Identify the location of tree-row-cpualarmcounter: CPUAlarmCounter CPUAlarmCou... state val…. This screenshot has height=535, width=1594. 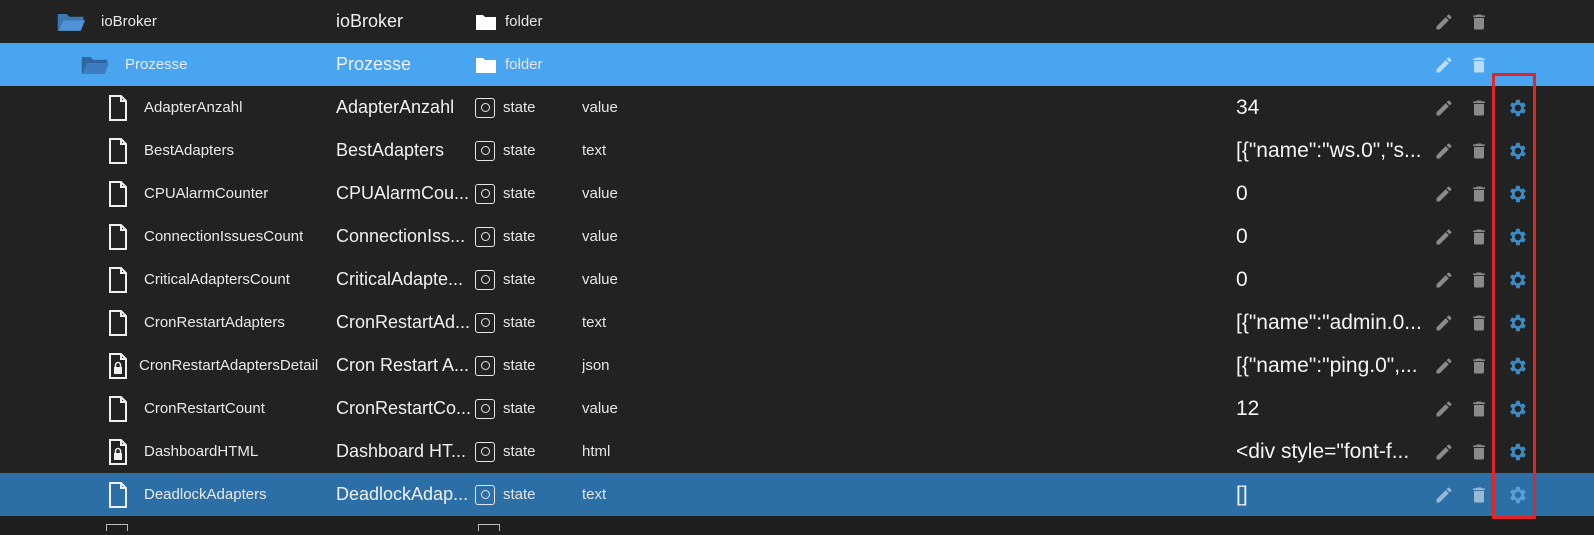
(797, 193).